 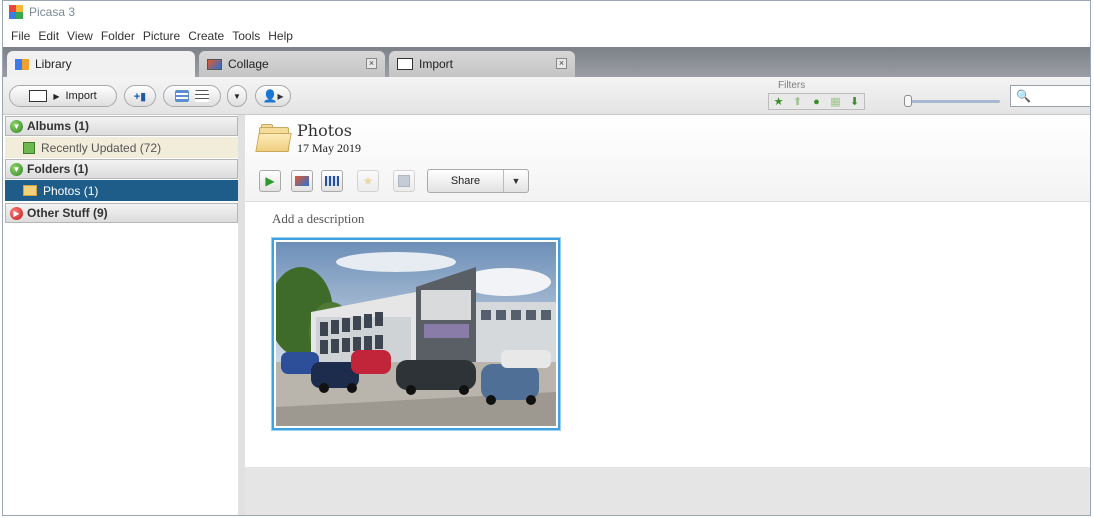 I want to click on other-stuff-label: Other Stuff (9), so click(x=67, y=213).